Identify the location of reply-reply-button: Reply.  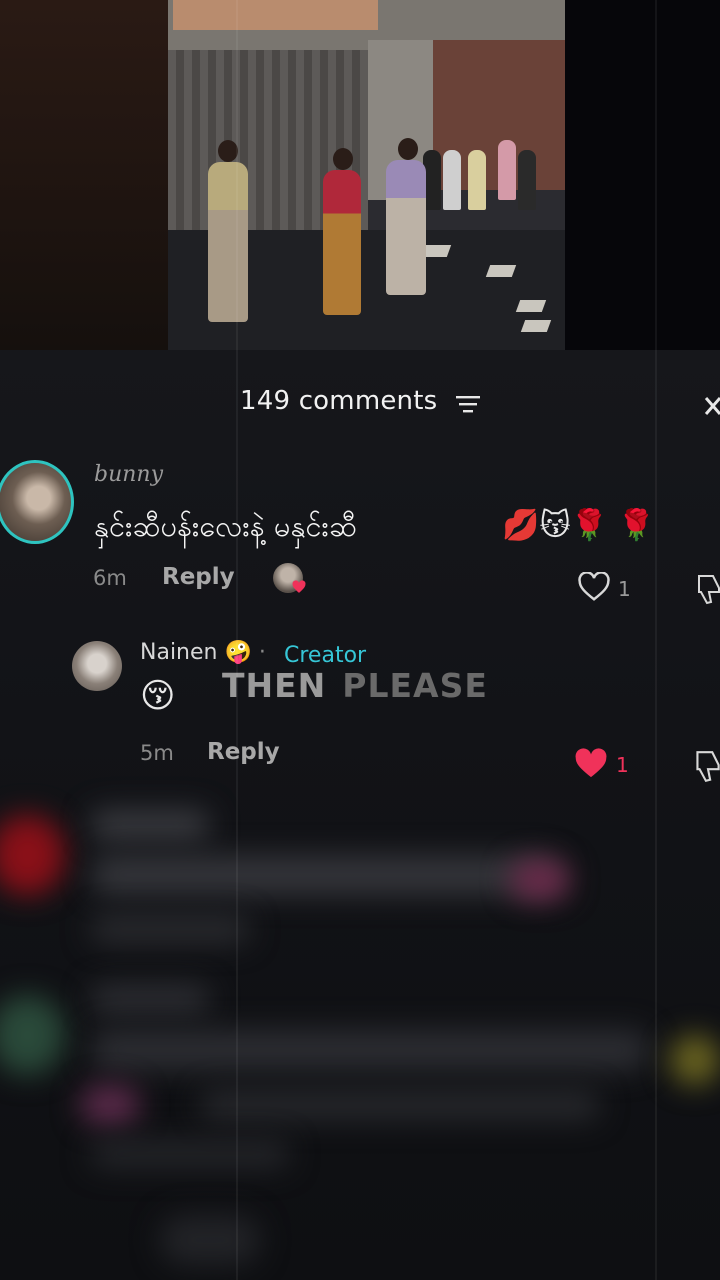
(243, 752).